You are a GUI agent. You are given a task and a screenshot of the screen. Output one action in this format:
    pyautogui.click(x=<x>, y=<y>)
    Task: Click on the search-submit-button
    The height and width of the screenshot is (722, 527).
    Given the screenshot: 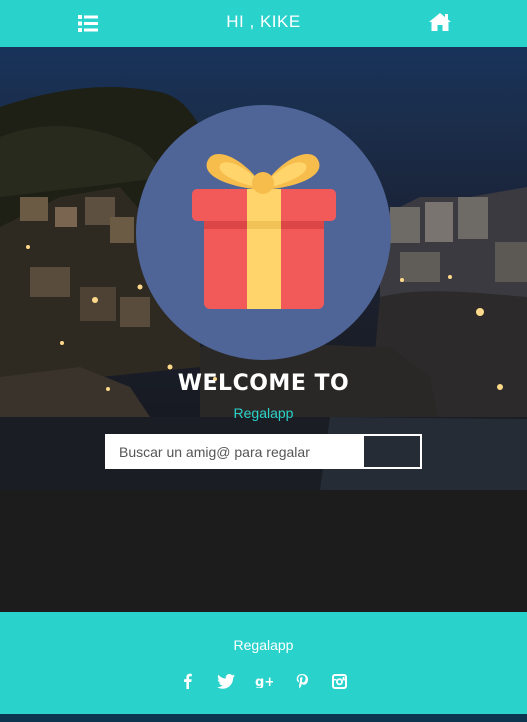 What is the action you would take?
    pyautogui.click(x=392, y=451)
    